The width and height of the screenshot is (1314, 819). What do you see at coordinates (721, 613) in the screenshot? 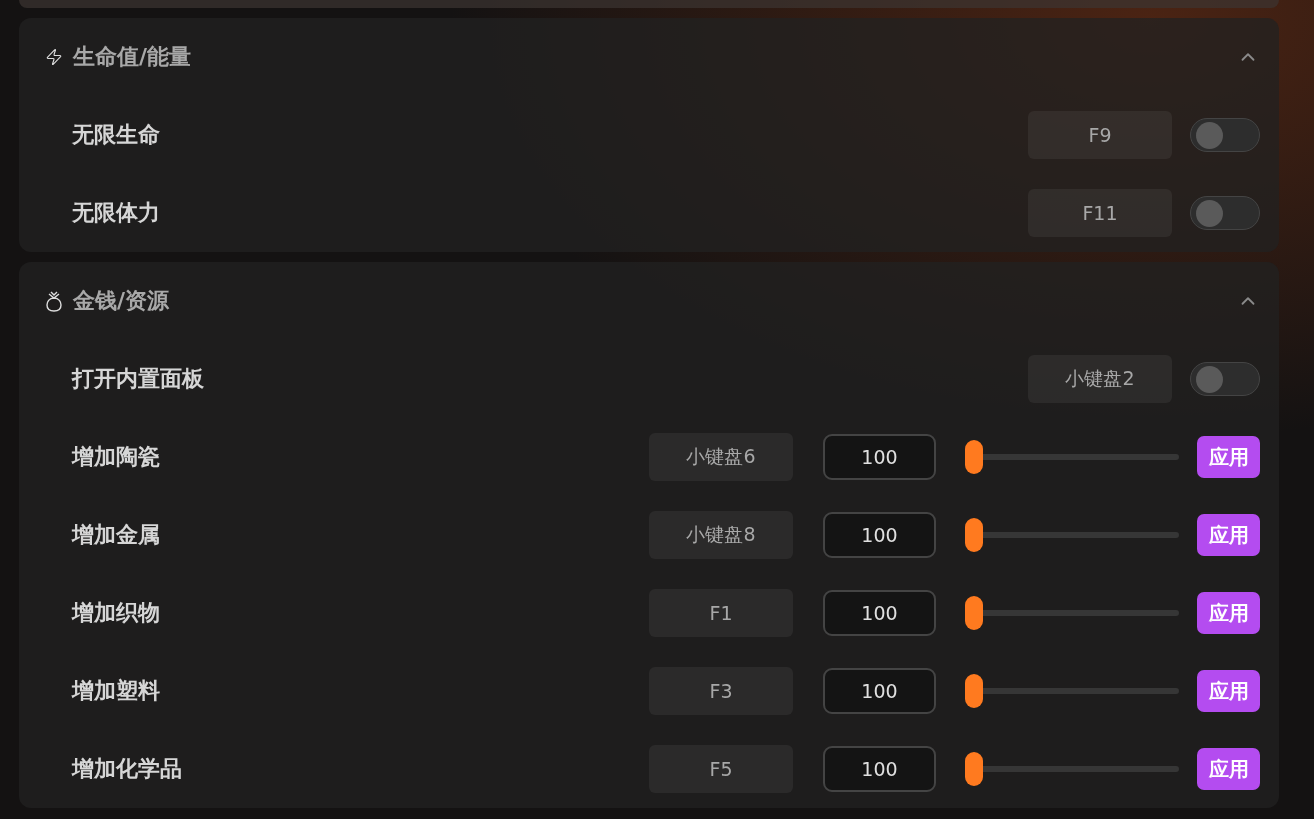
I see `hotkey-field: F1` at bounding box center [721, 613].